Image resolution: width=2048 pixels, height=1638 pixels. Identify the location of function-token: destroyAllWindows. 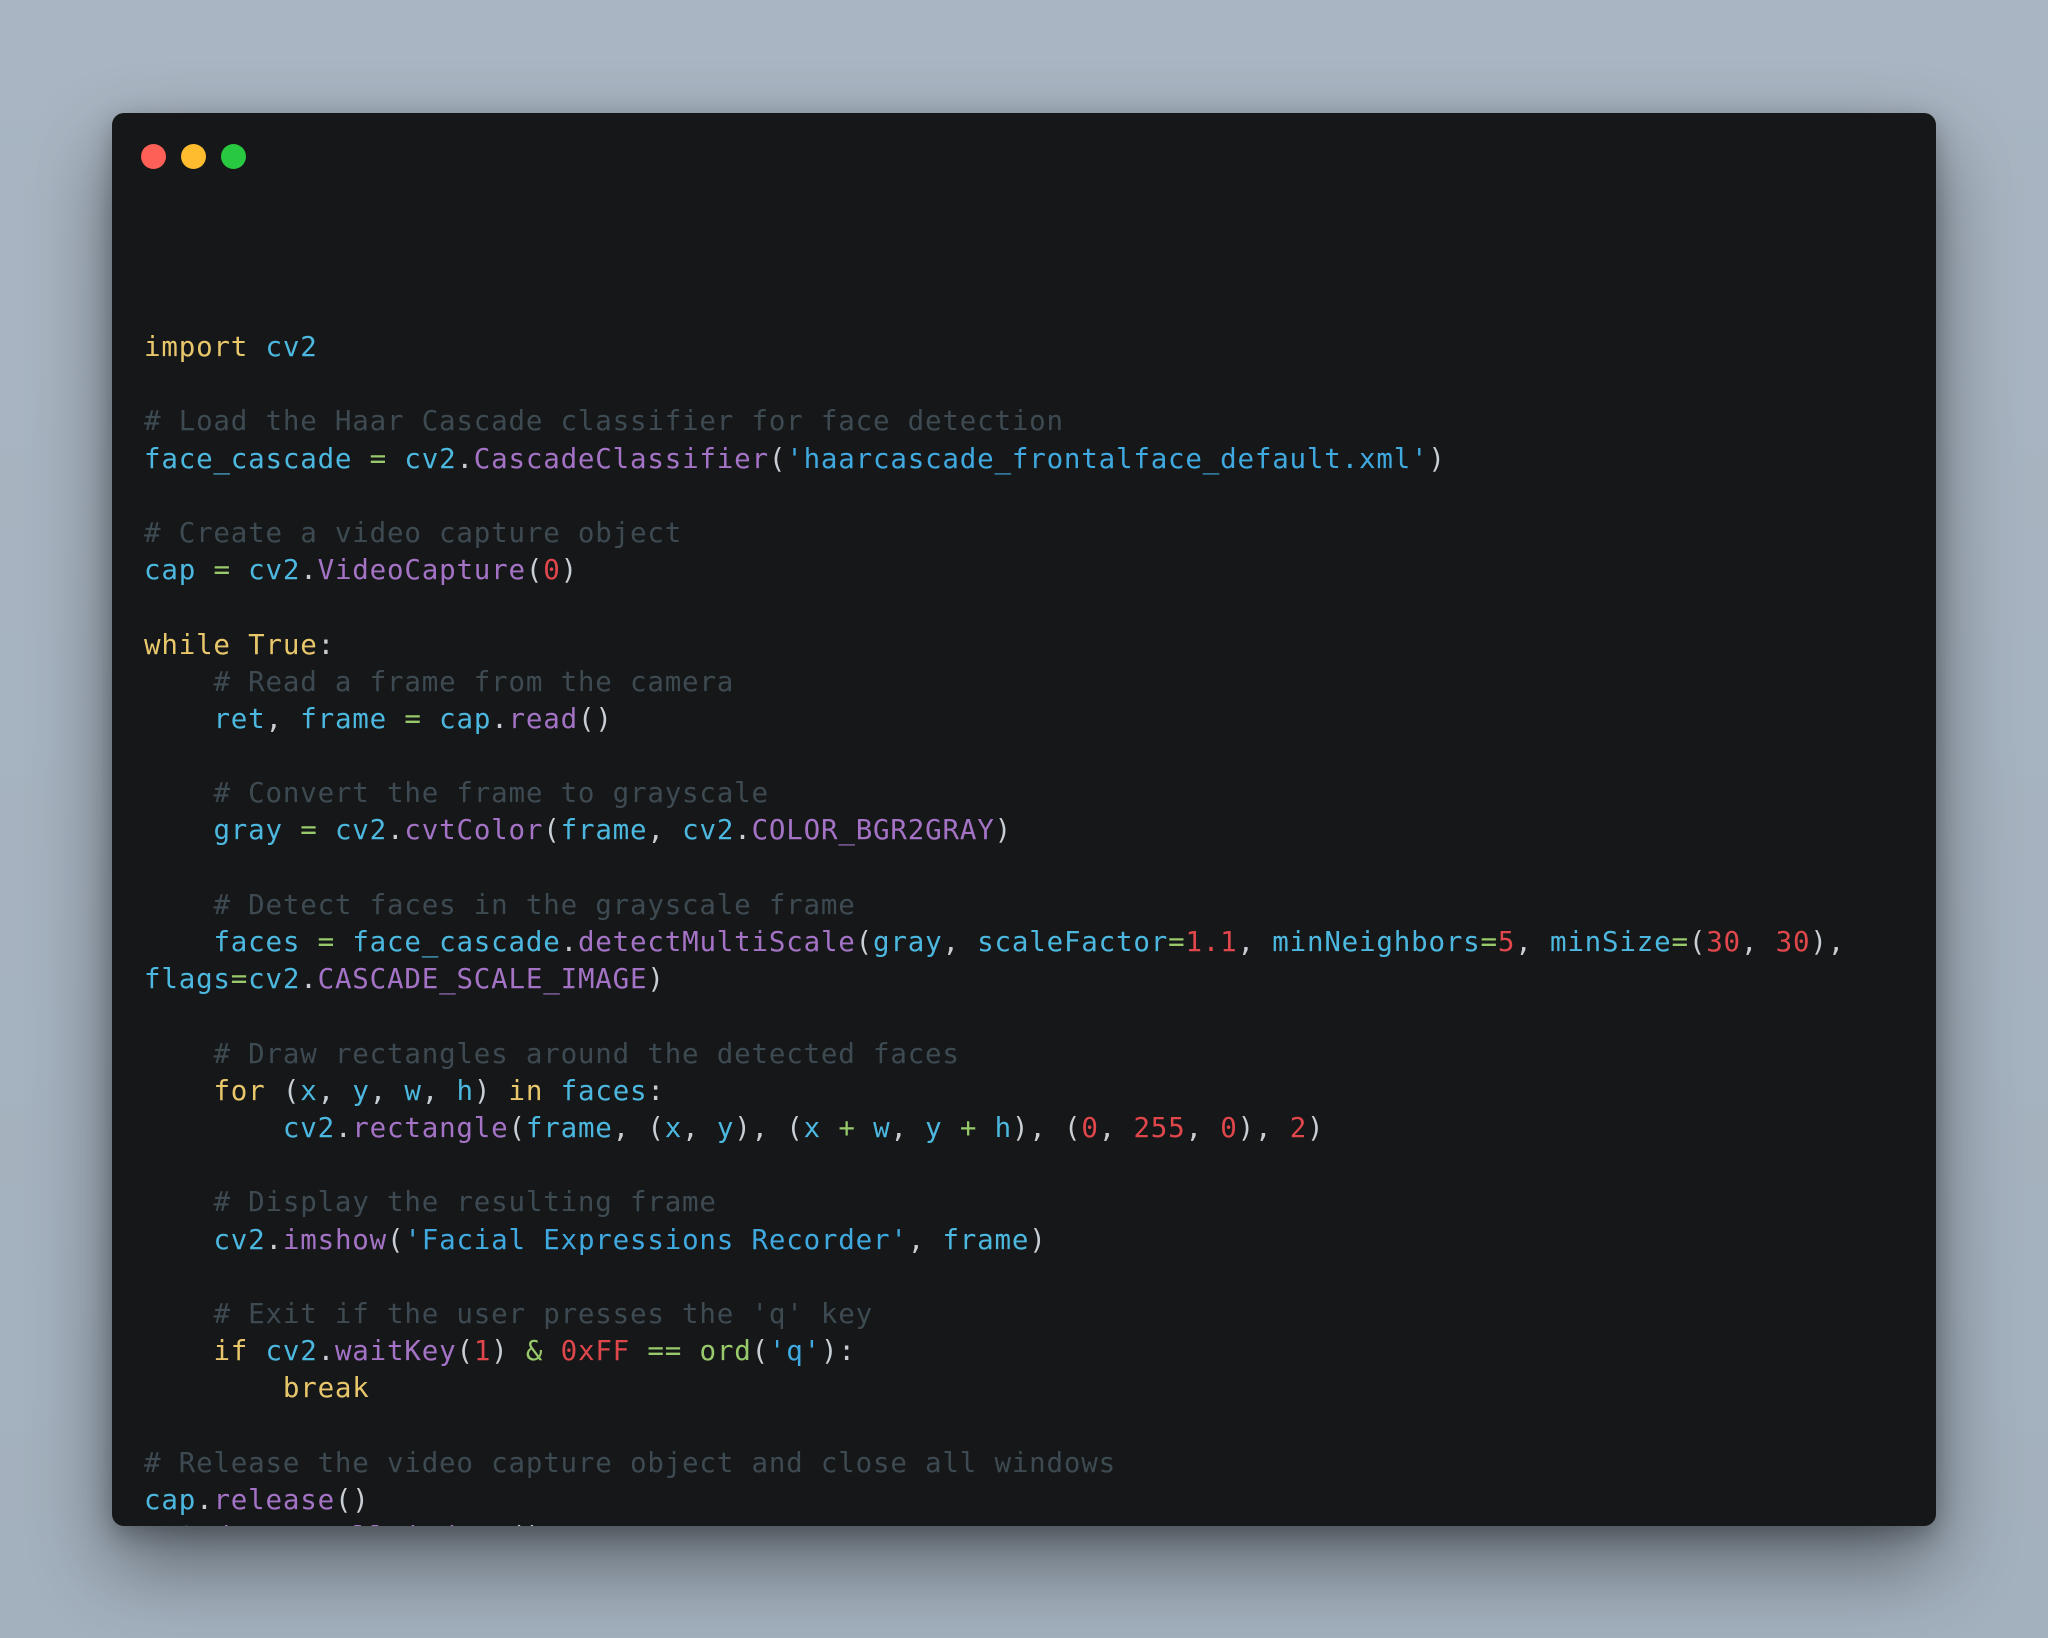
(360, 1523).